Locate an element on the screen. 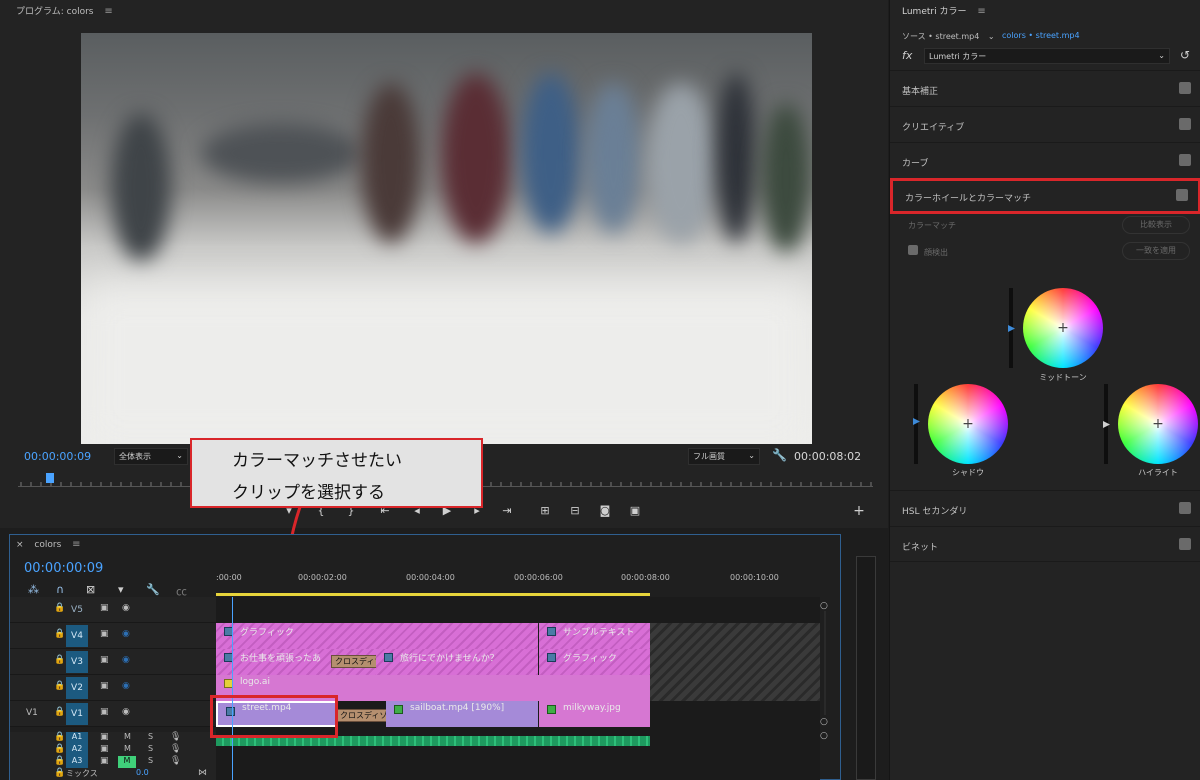 This screenshot has height=780, width=1200. source-selector: ソース • street.mp4 ⌄ is located at coordinates (948, 36).